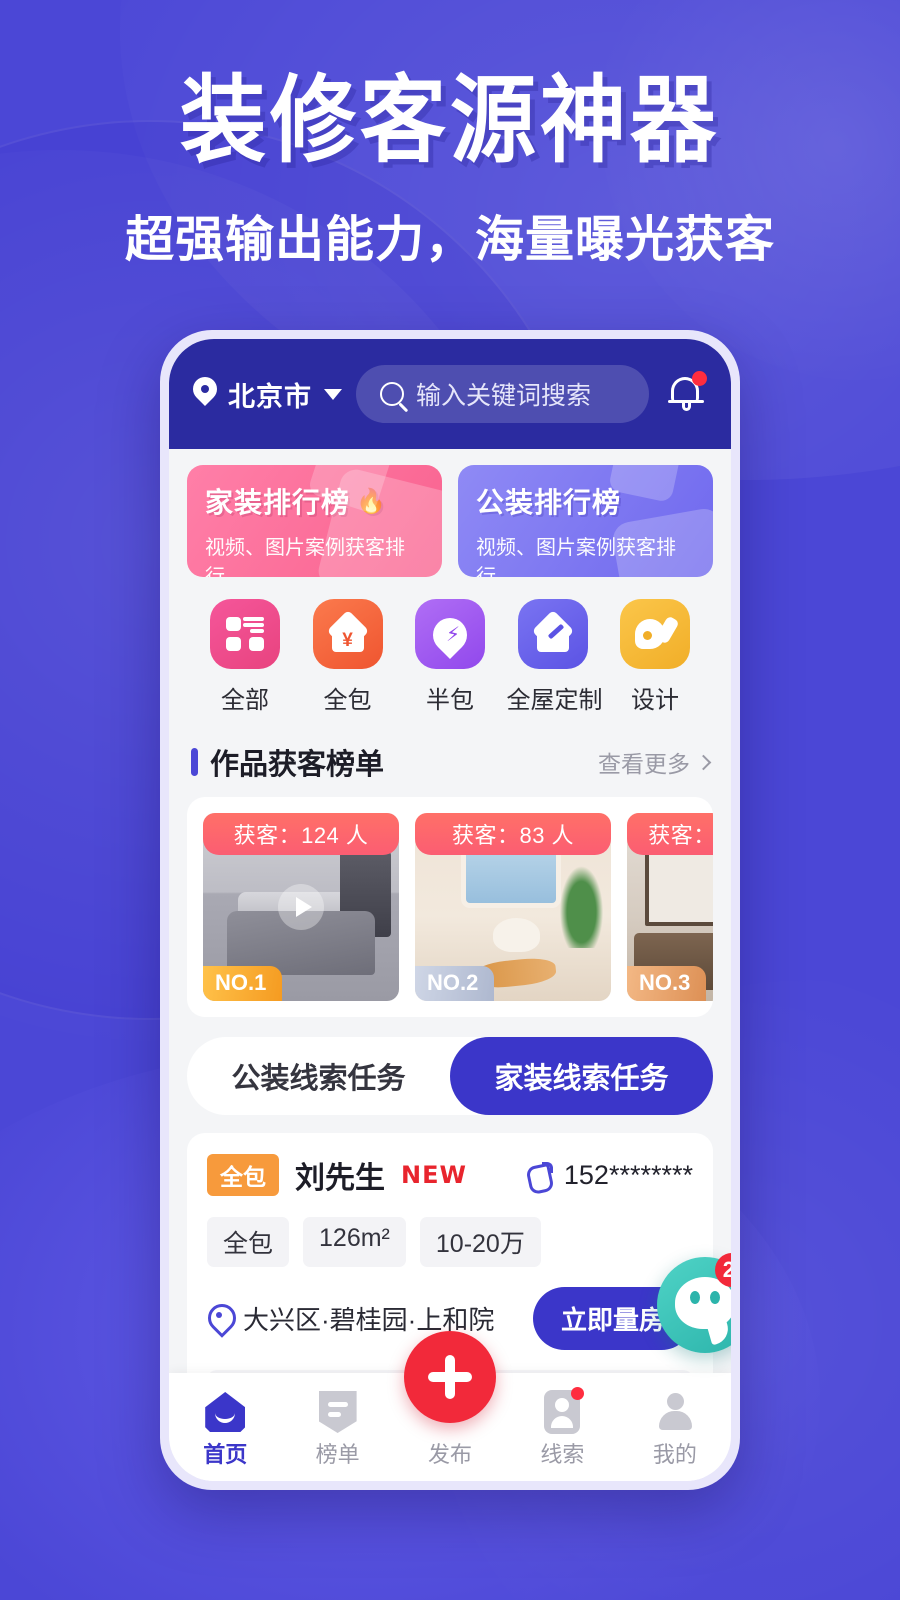 The image size is (900, 1600). I want to click on category-label: 全部, so click(245, 700).